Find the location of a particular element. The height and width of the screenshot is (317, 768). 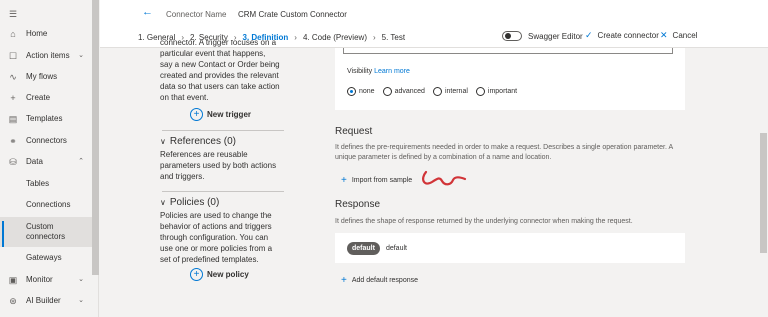

nav-scrollbar is located at coordinates (95, 137).